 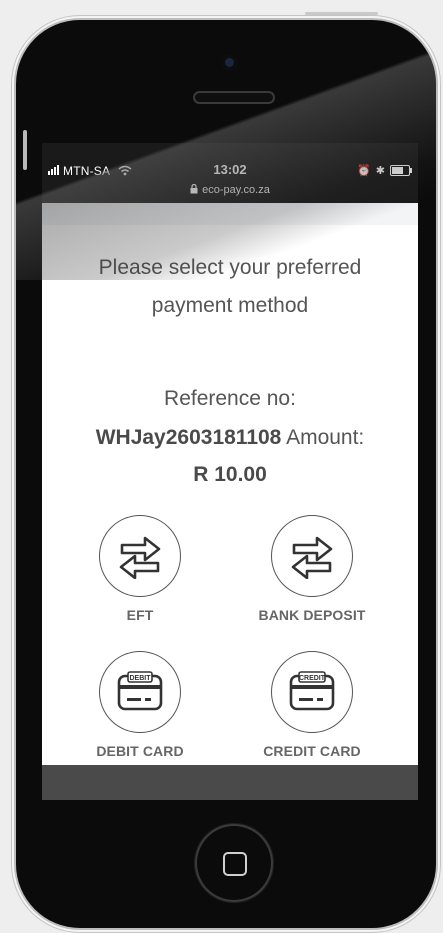 What do you see at coordinates (230, 782) in the screenshot?
I see `browser-bottom-bar` at bounding box center [230, 782].